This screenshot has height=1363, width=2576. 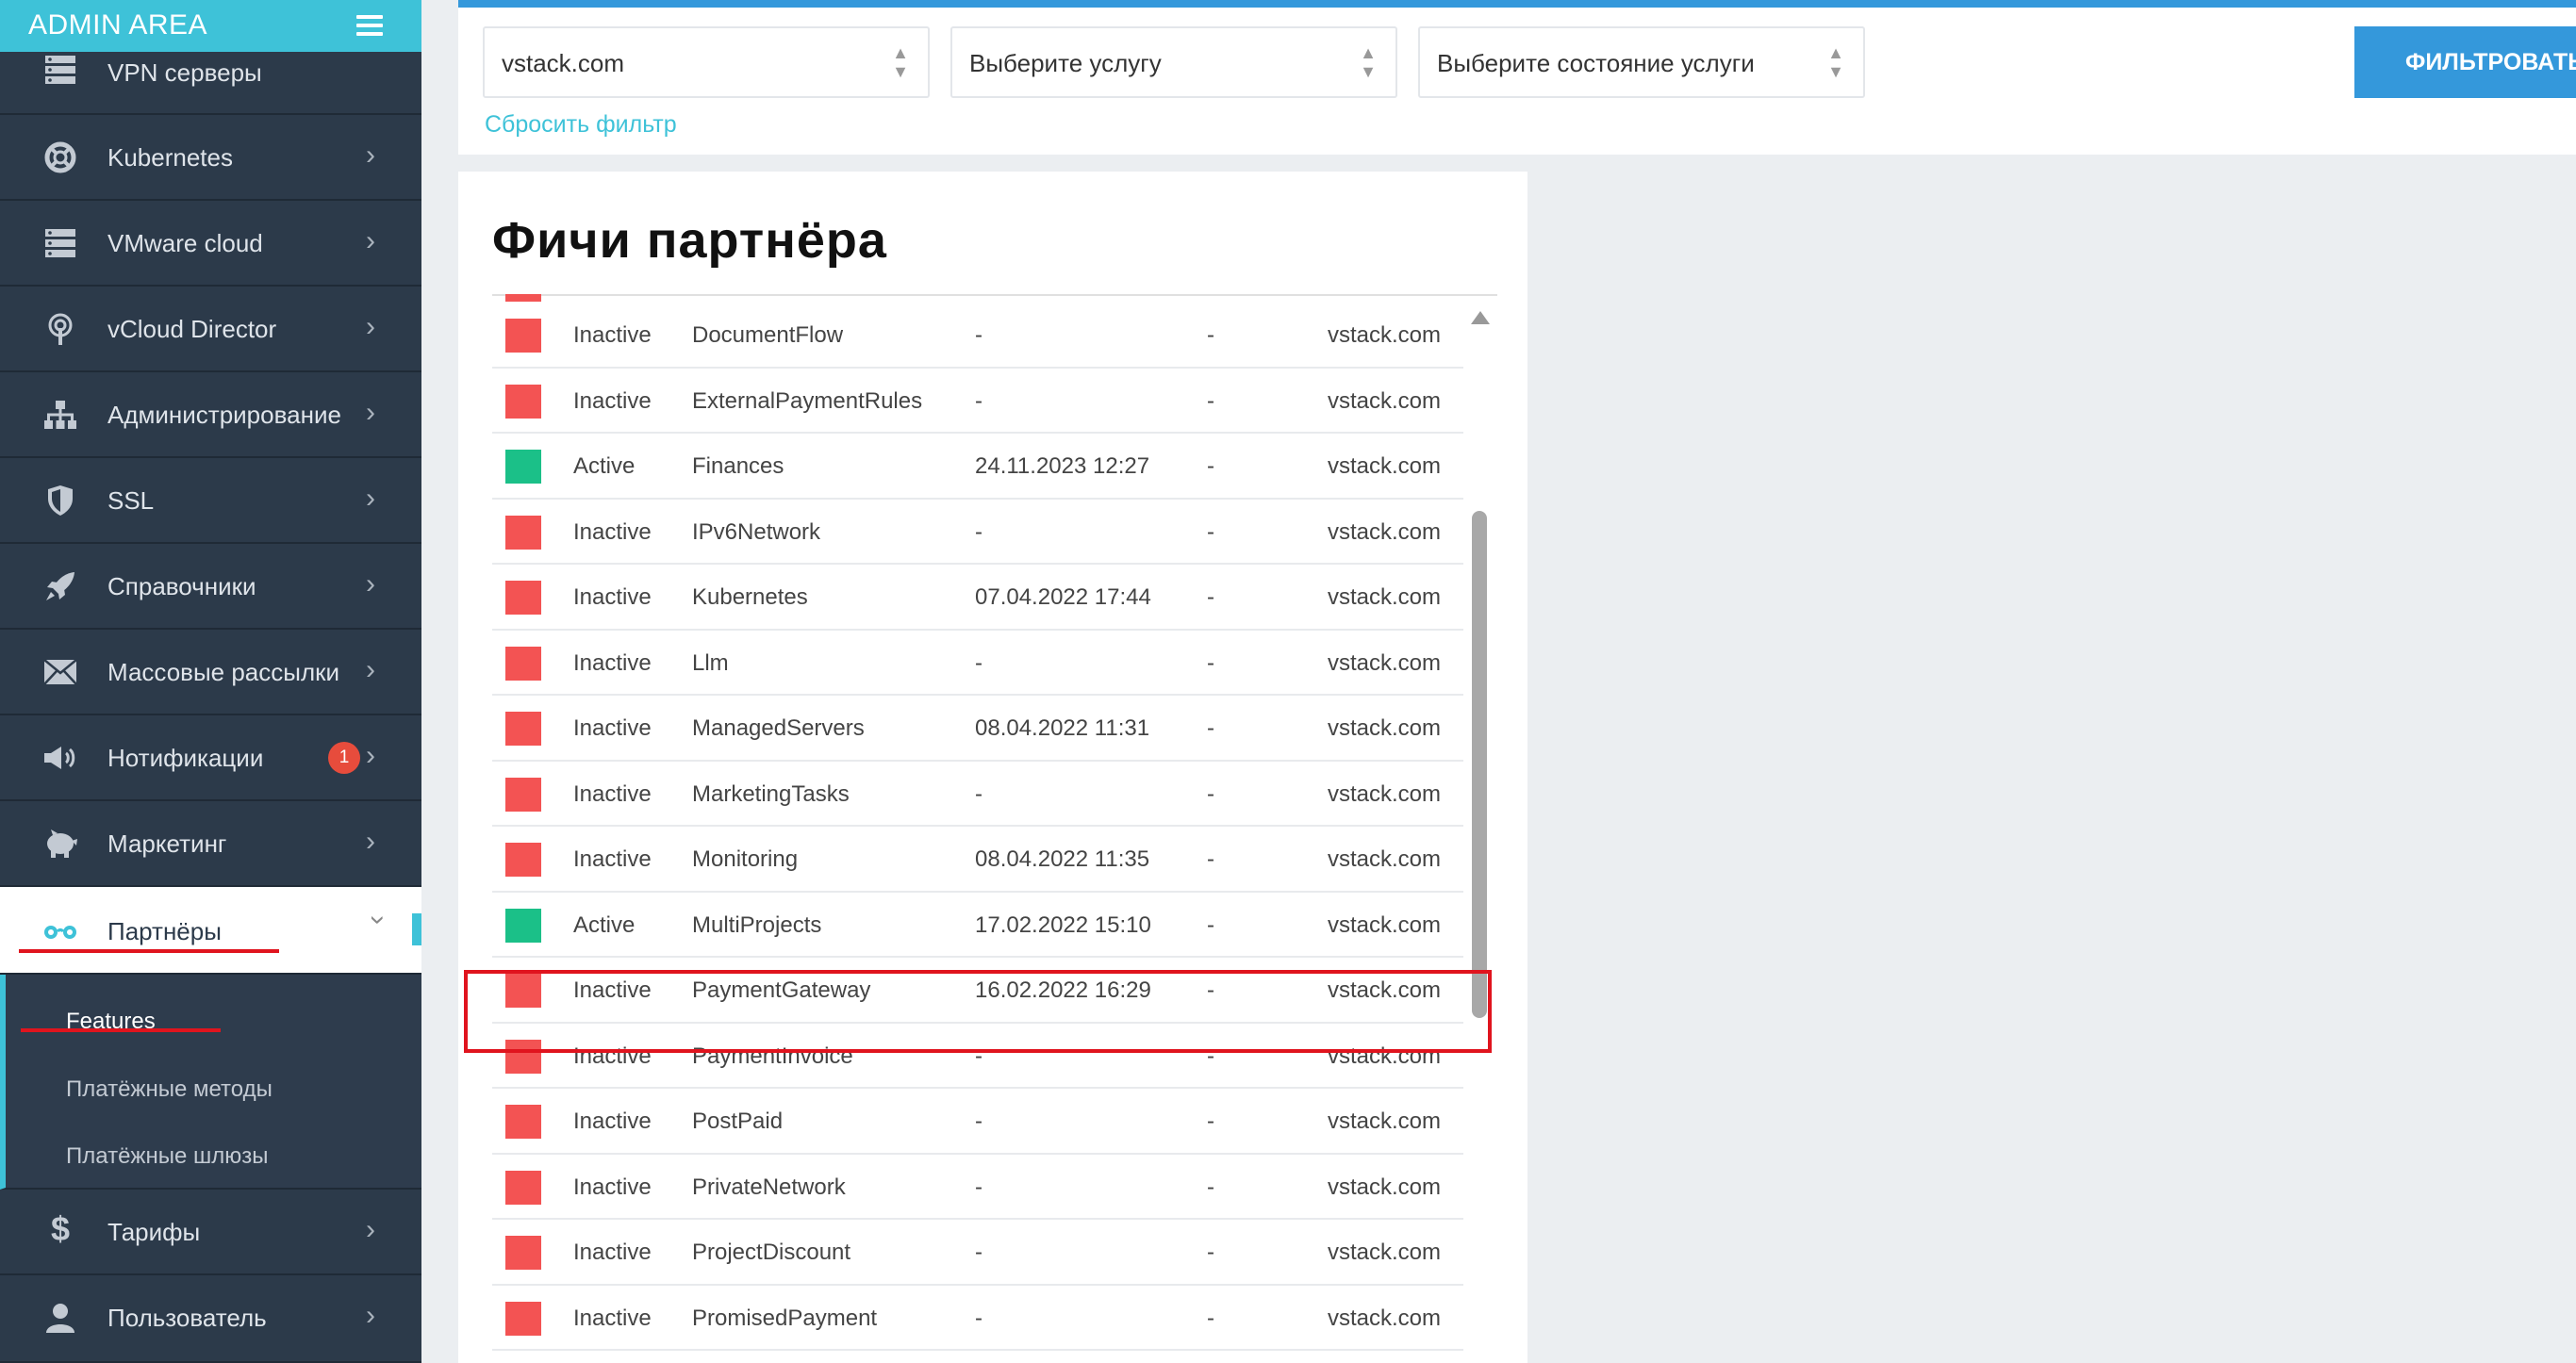 What do you see at coordinates (369, 25) in the screenshot?
I see `hamburger-menu-icon` at bounding box center [369, 25].